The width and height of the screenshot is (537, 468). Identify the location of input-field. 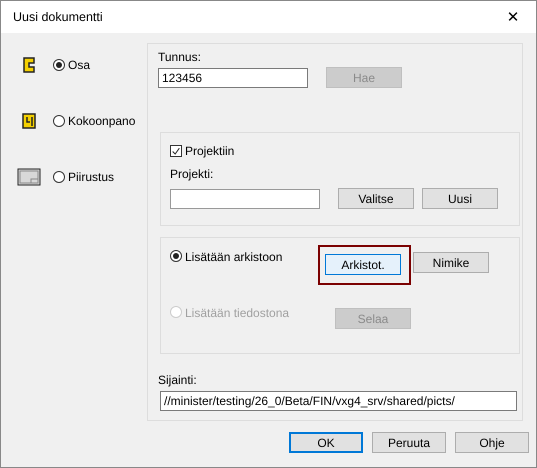
(245, 198).